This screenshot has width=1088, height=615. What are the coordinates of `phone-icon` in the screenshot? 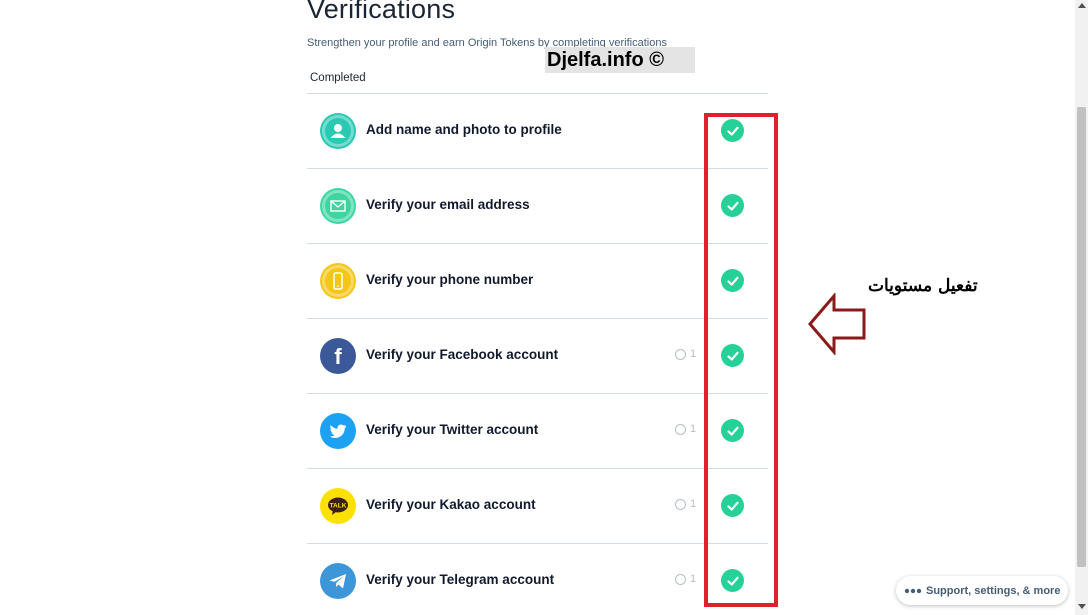 It's located at (338, 281).